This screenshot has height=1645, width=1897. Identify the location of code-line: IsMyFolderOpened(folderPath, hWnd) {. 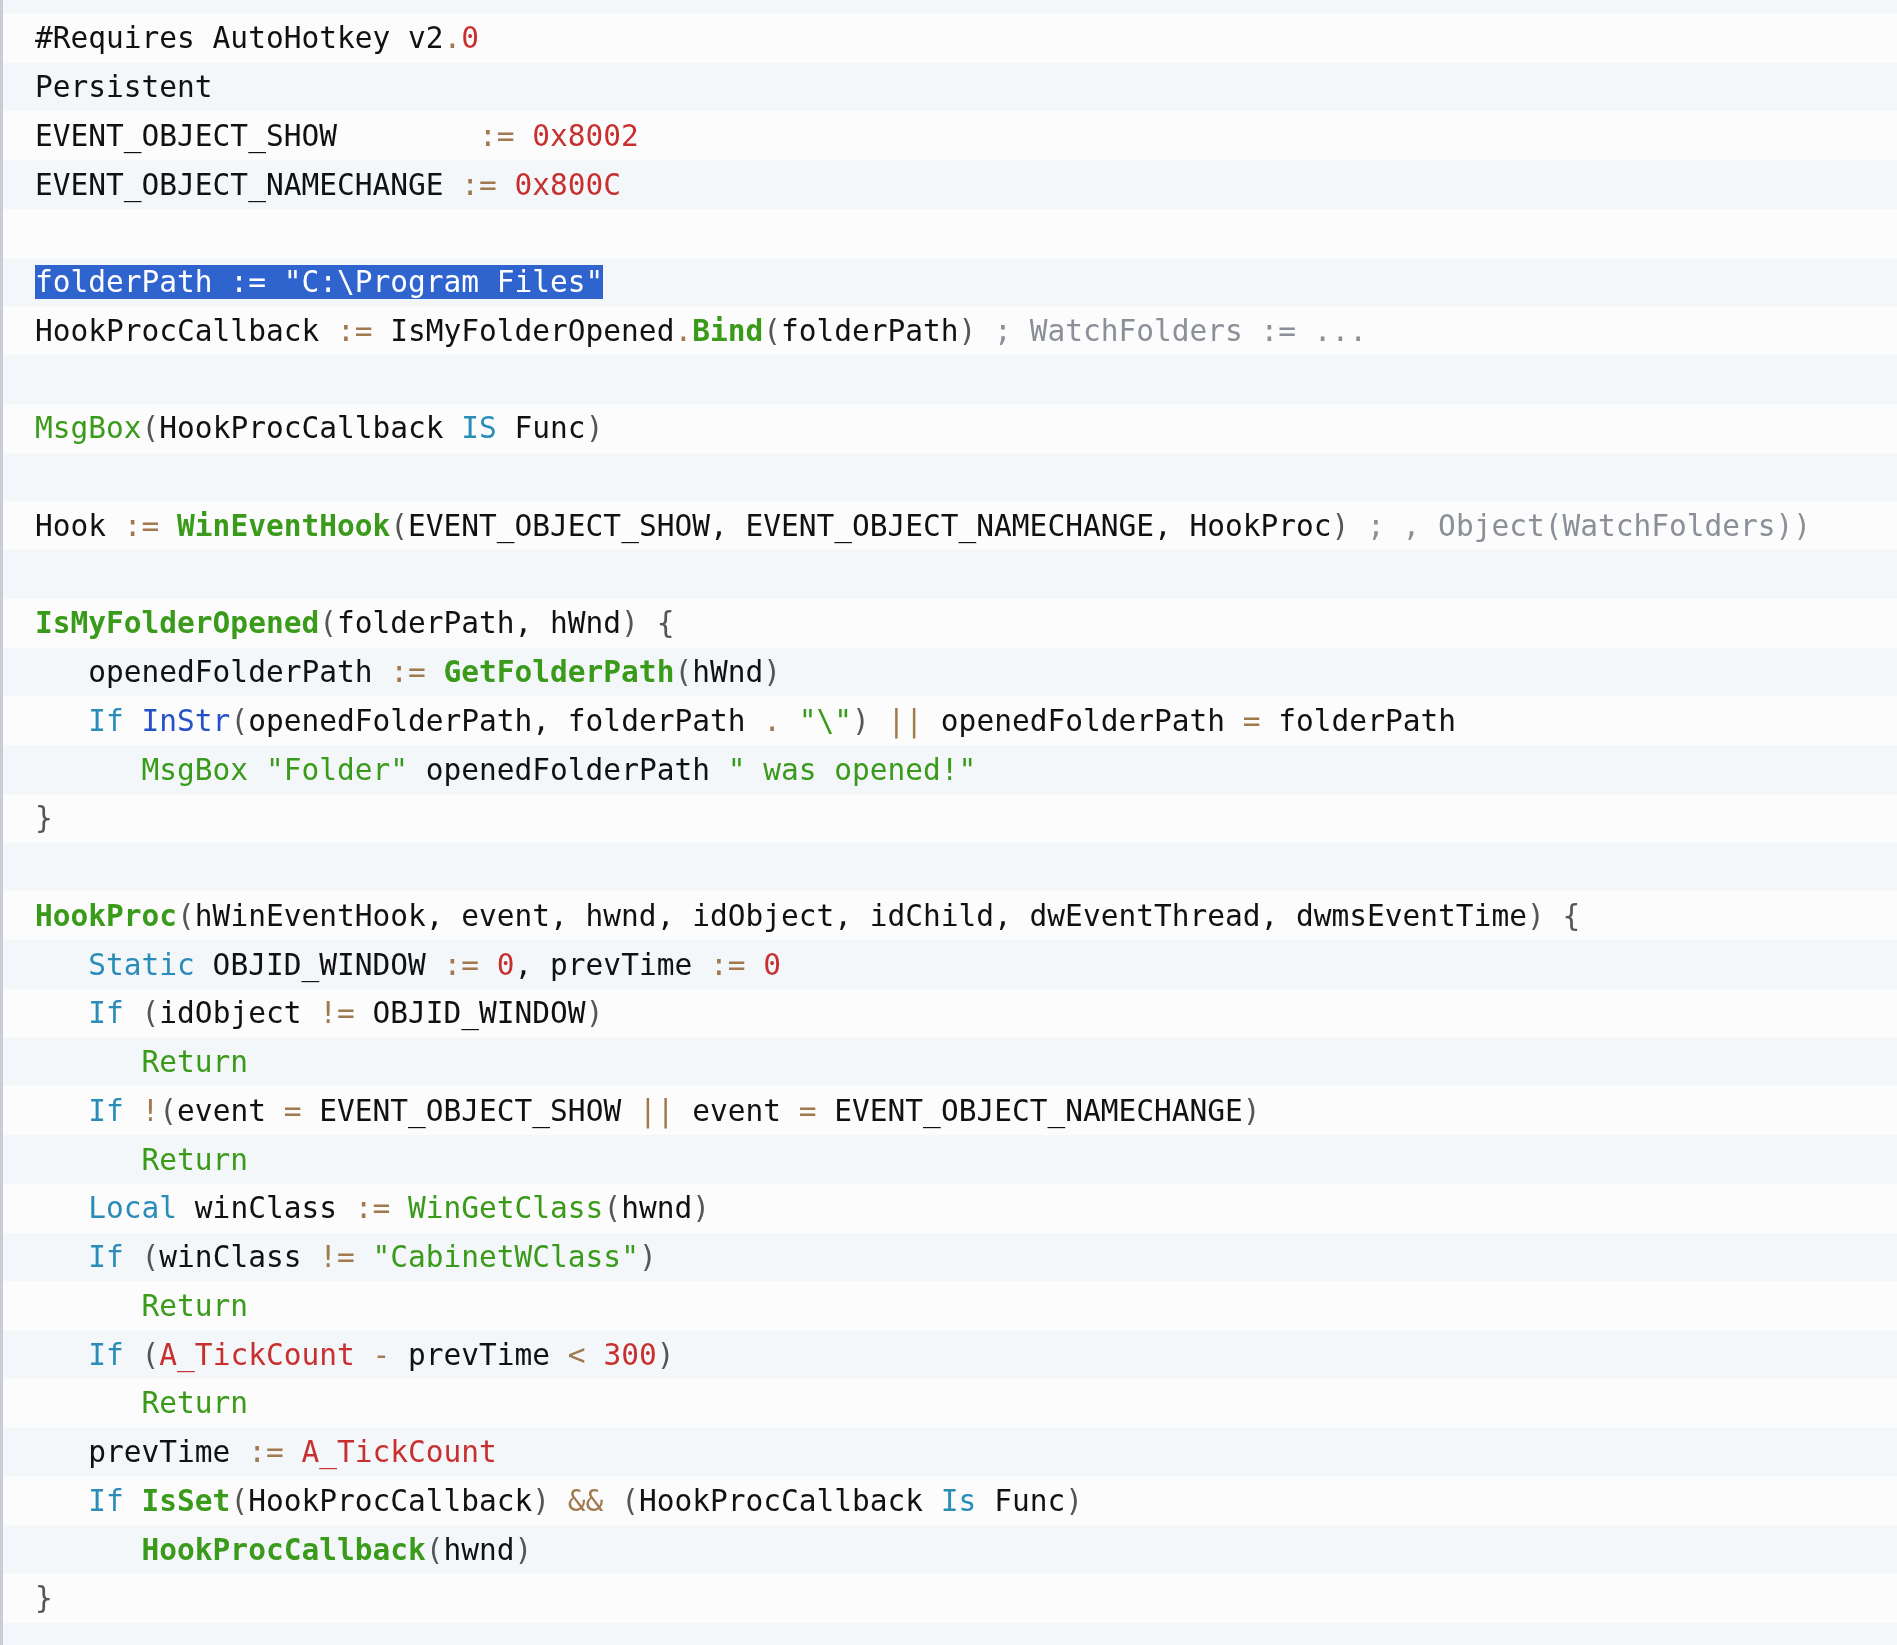
(355, 624).